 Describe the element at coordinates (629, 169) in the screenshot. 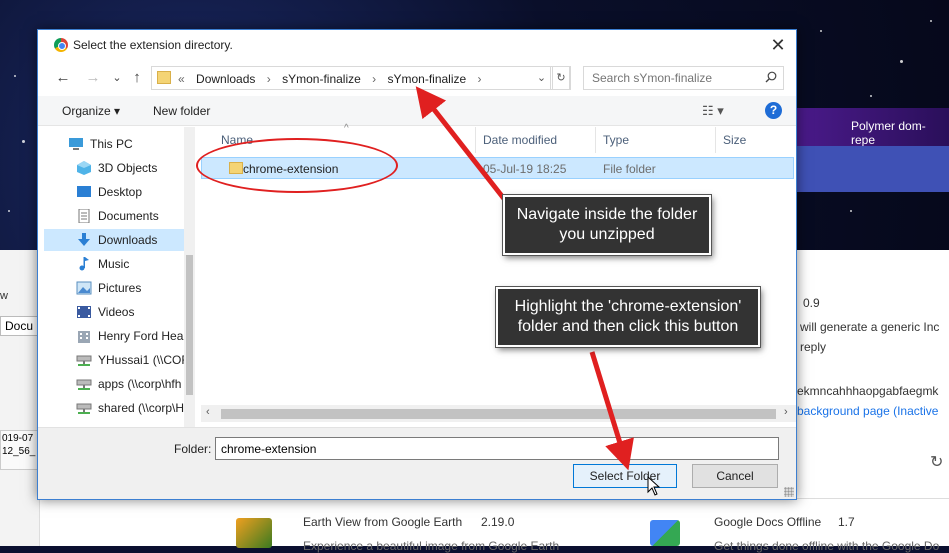

I see `file-type: File folder` at that location.